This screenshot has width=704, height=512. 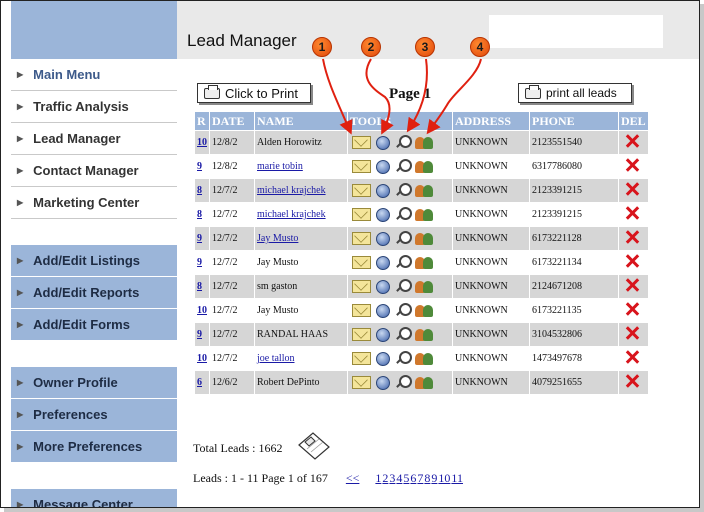 I want to click on tool-icons, so click(x=400, y=238).